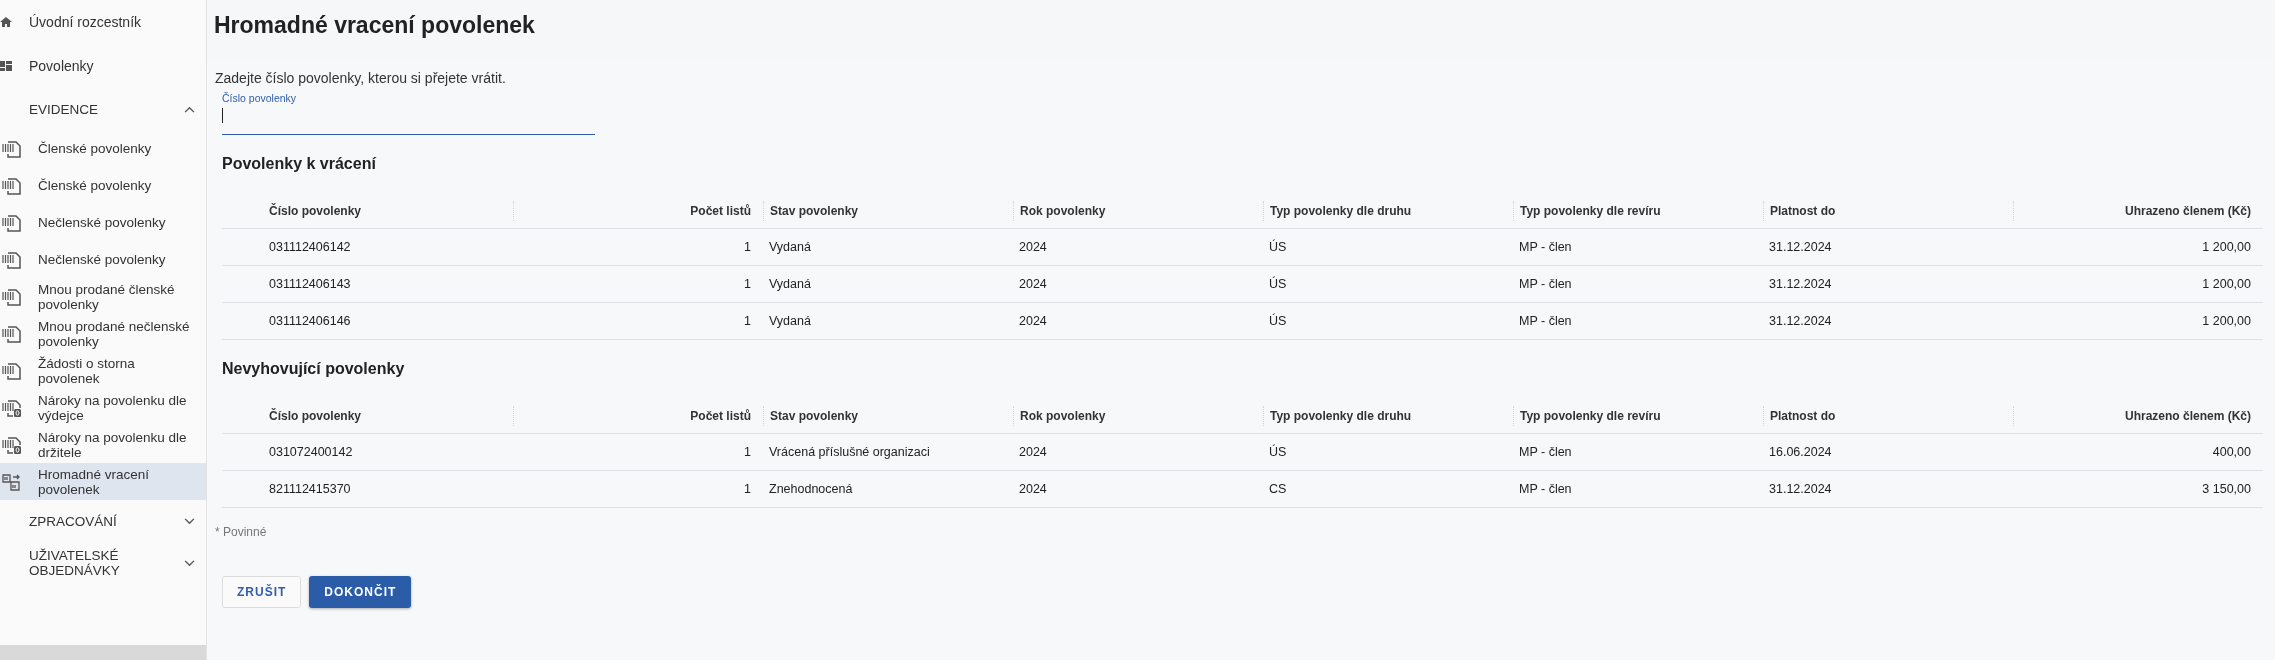 The width and height of the screenshot is (2275, 660). Describe the element at coordinates (310, 321) in the screenshot. I see `table-cell-text: 031112406146` at that location.